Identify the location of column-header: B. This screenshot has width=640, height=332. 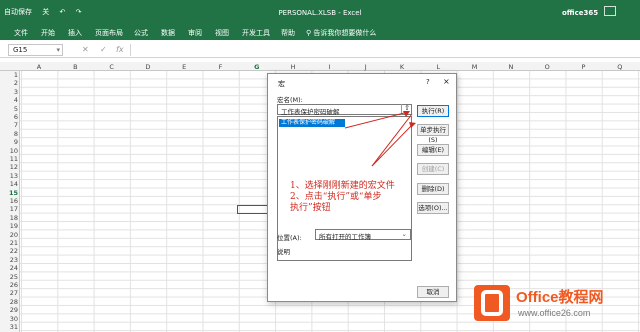
(75, 67).